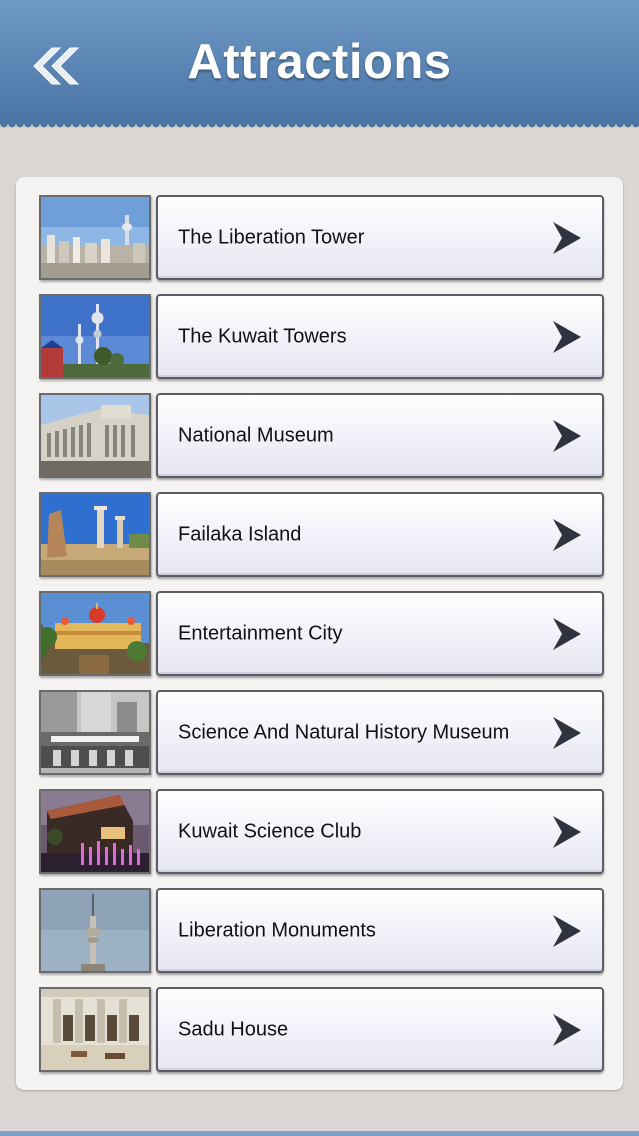 The width and height of the screenshot is (639, 1136). What do you see at coordinates (344, 732) in the screenshot?
I see `attraction-label: Science And Natural History Museum` at bounding box center [344, 732].